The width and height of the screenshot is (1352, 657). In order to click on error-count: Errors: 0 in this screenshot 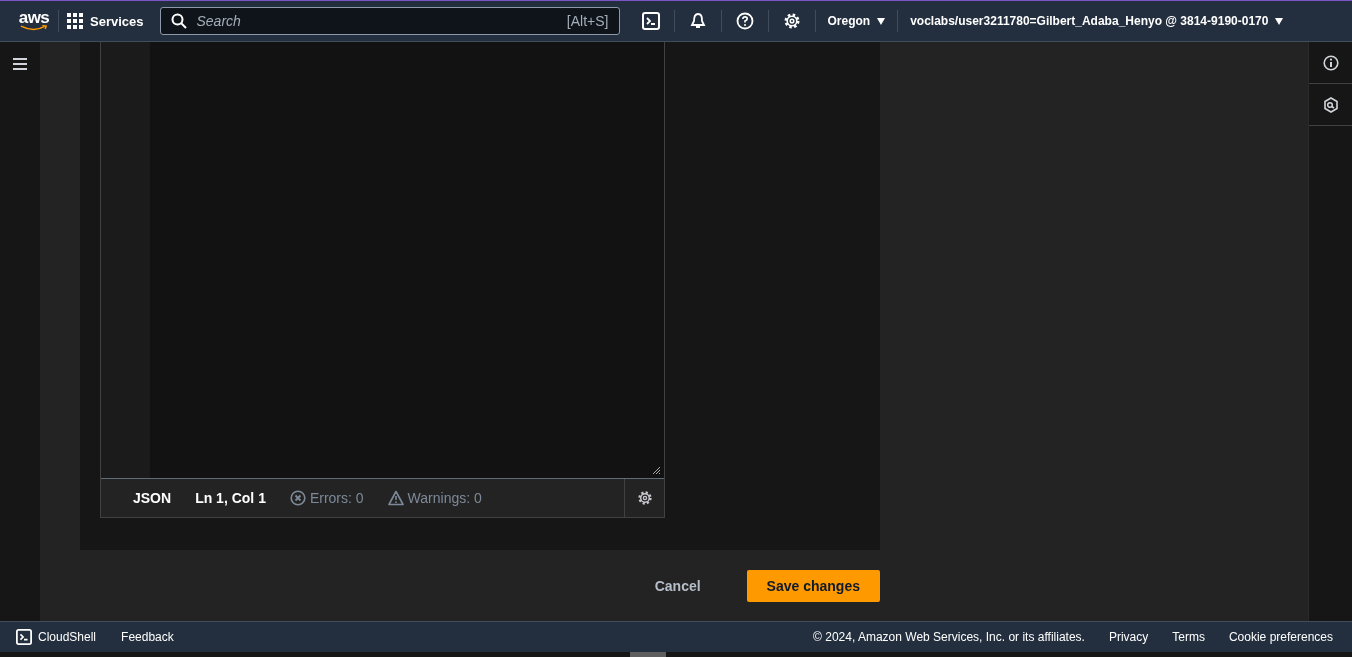, I will do `click(336, 498)`.